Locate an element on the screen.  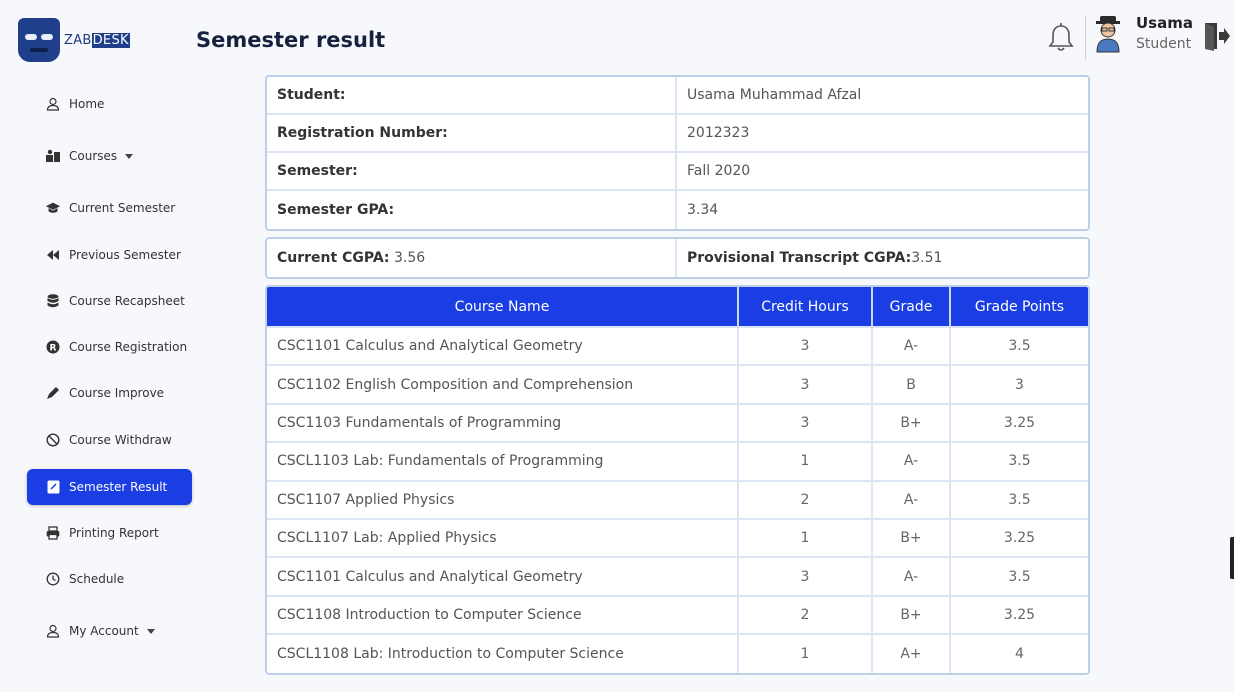
sidebar-item-previous-semester: Previous Semester is located at coordinates (109, 255).